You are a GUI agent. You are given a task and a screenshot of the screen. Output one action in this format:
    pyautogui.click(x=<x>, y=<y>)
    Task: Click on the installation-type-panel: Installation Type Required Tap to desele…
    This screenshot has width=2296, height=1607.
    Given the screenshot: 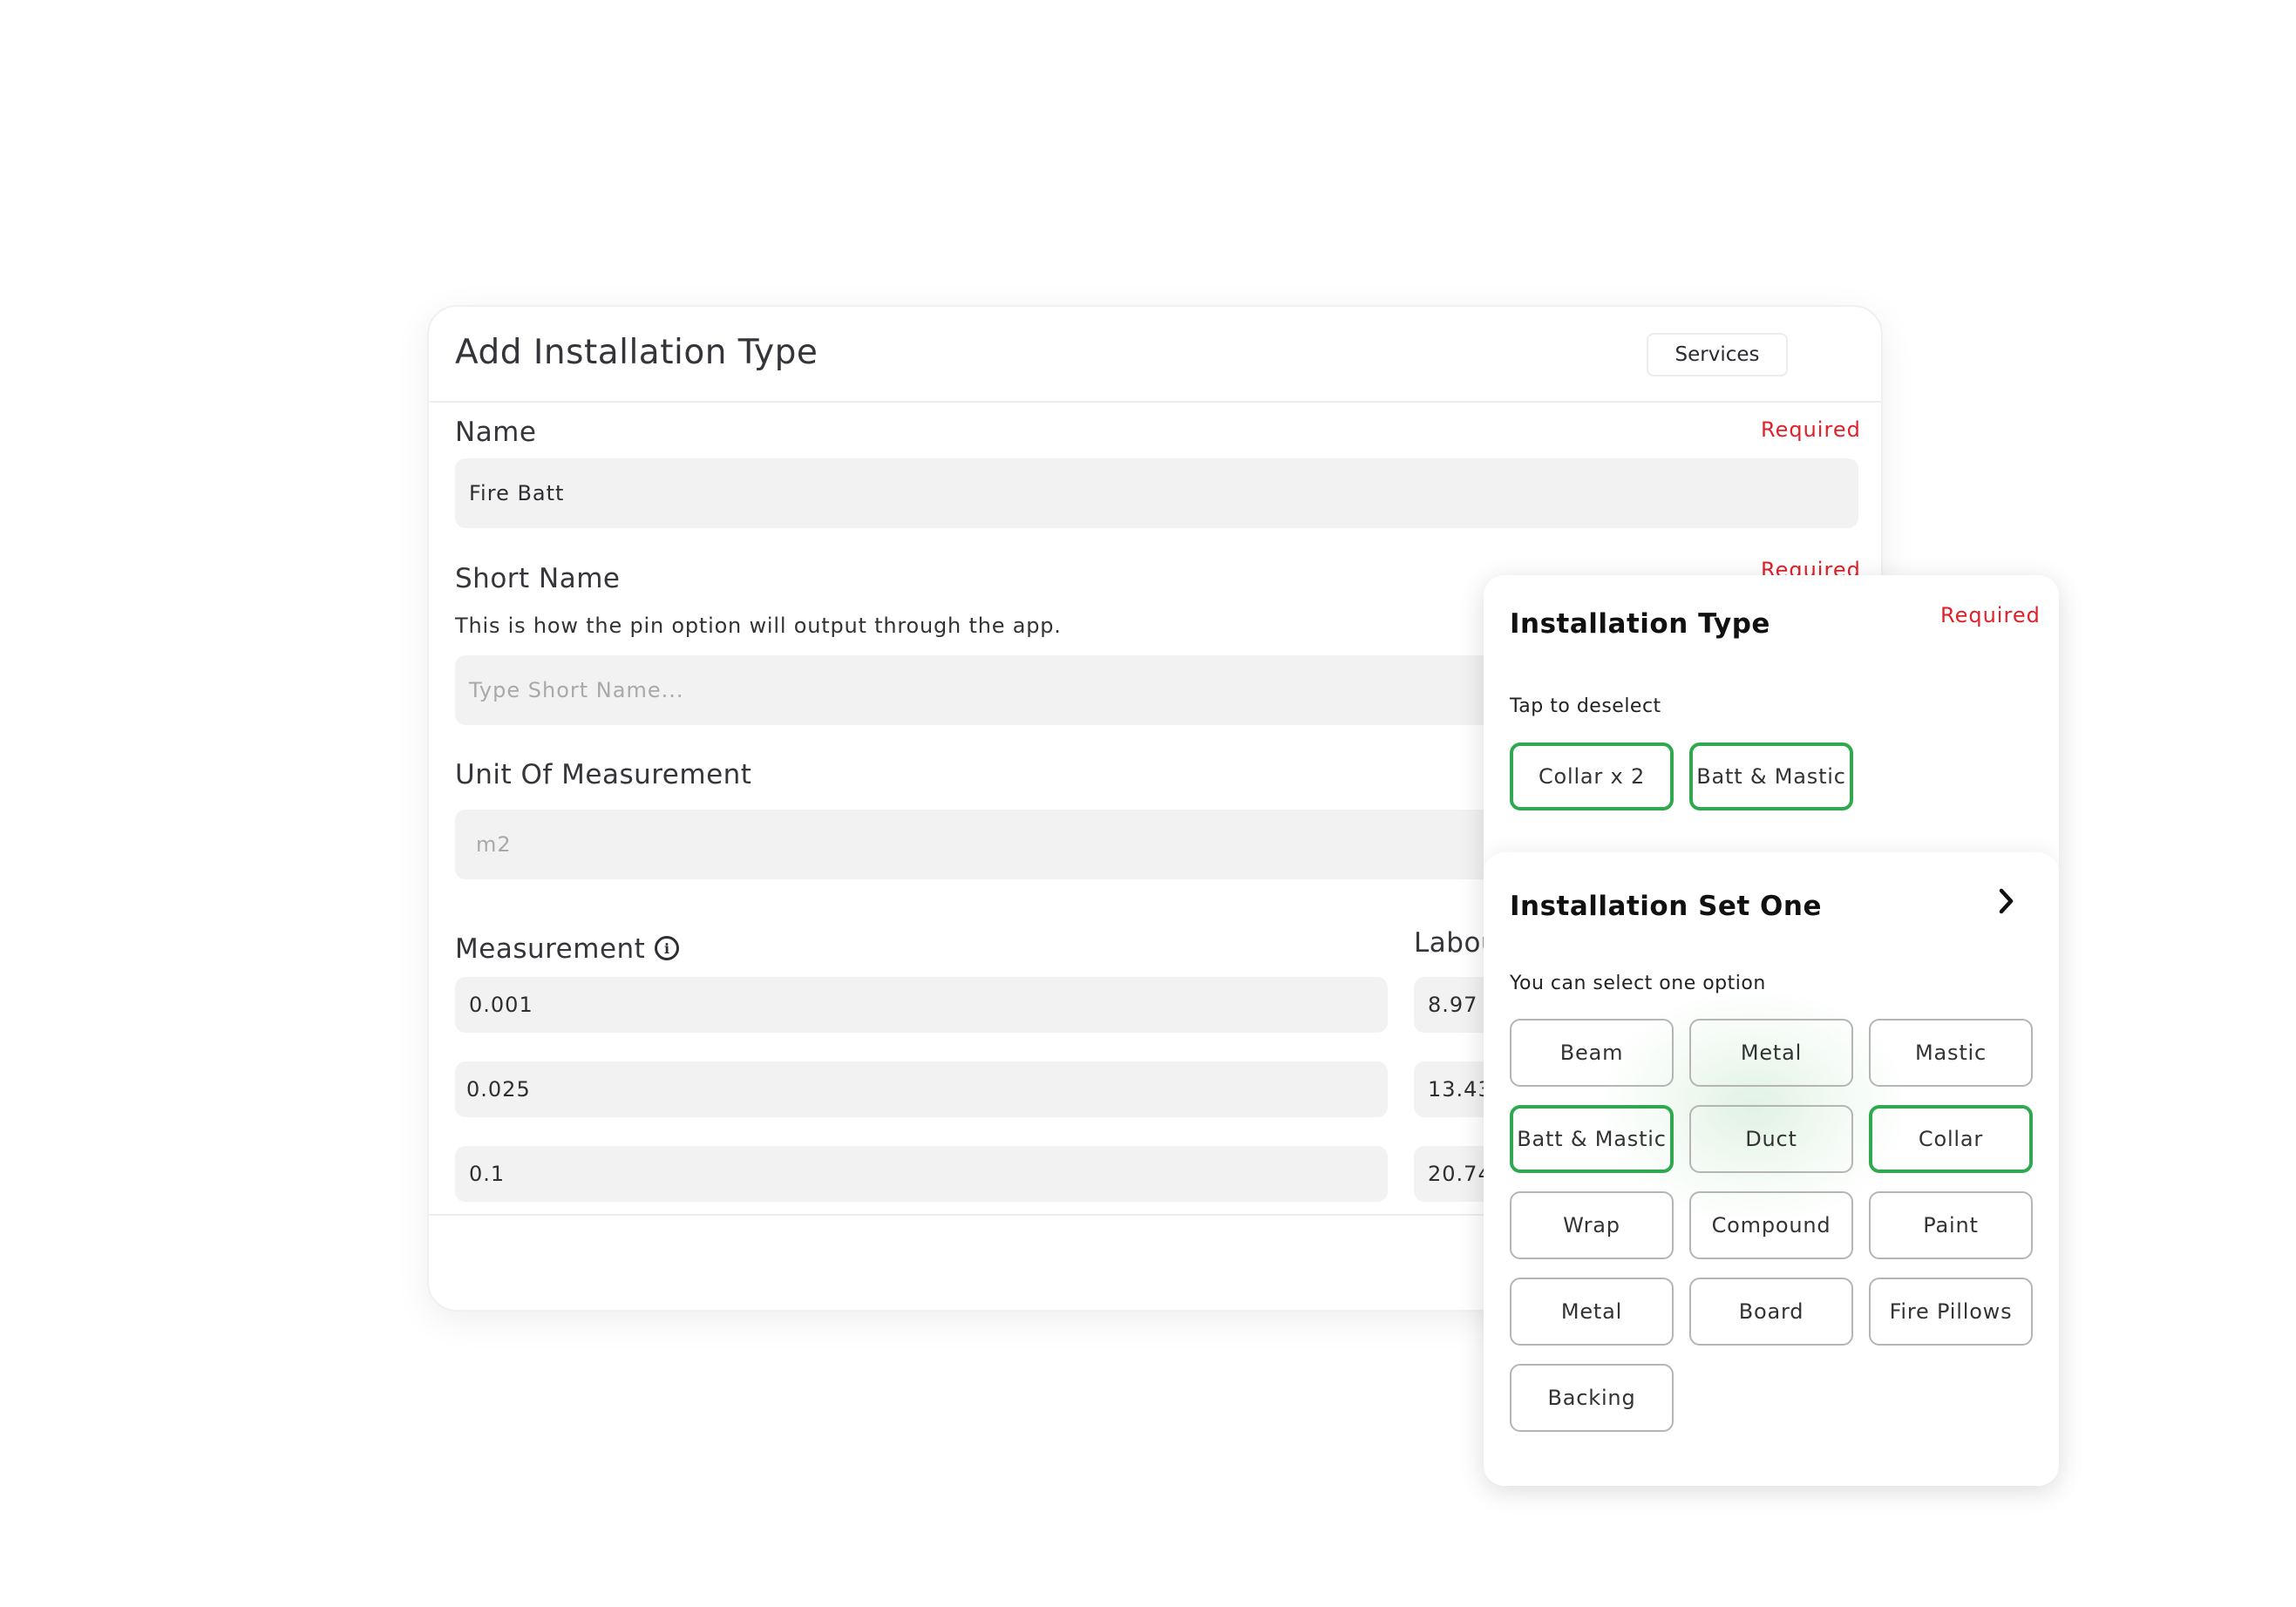 What is the action you would take?
    pyautogui.click(x=1772, y=1031)
    